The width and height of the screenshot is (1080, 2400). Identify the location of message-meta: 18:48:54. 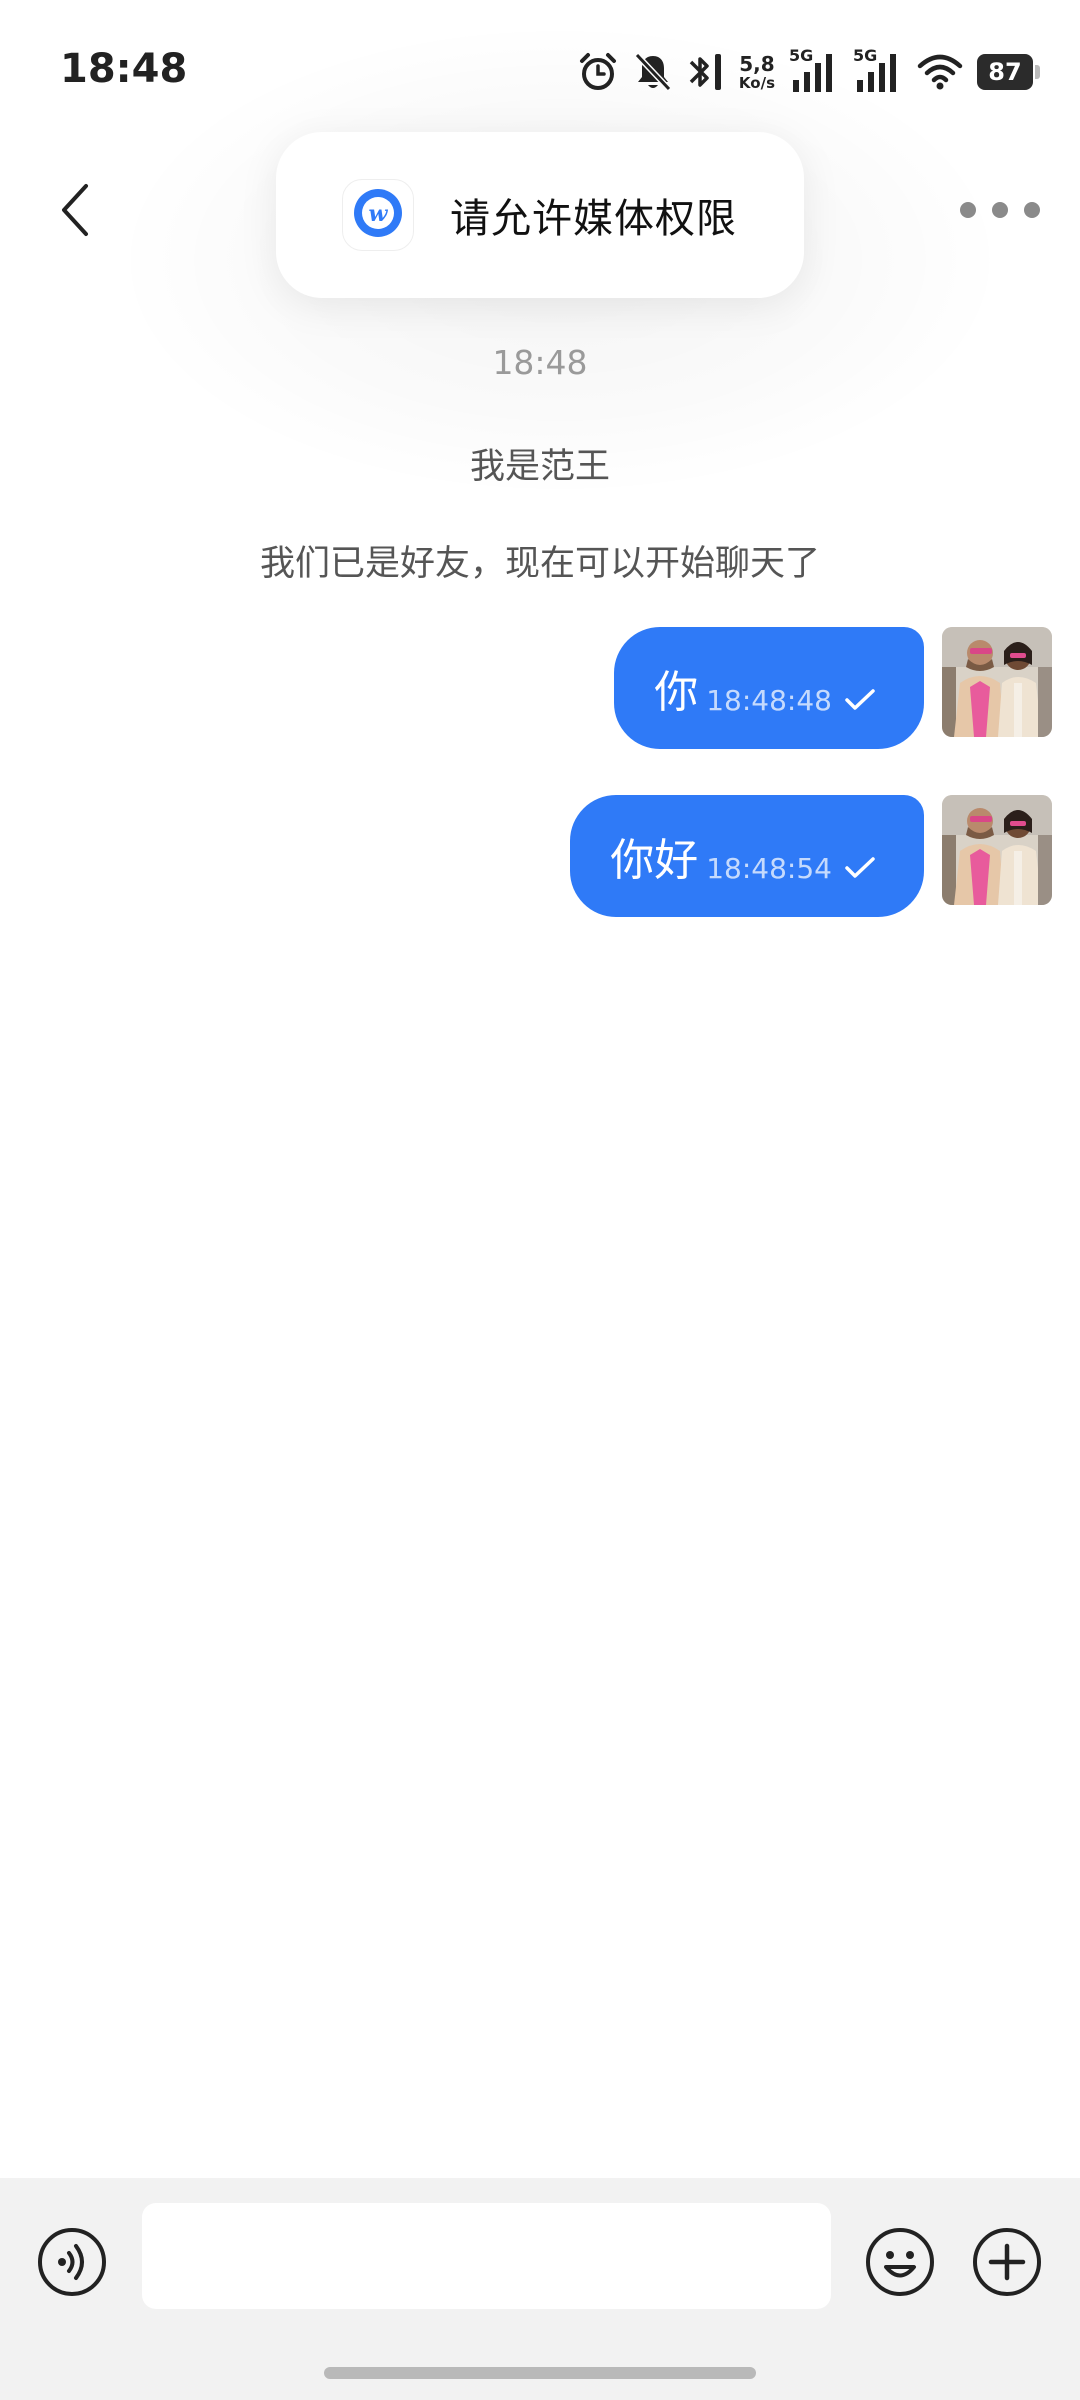
(791, 868).